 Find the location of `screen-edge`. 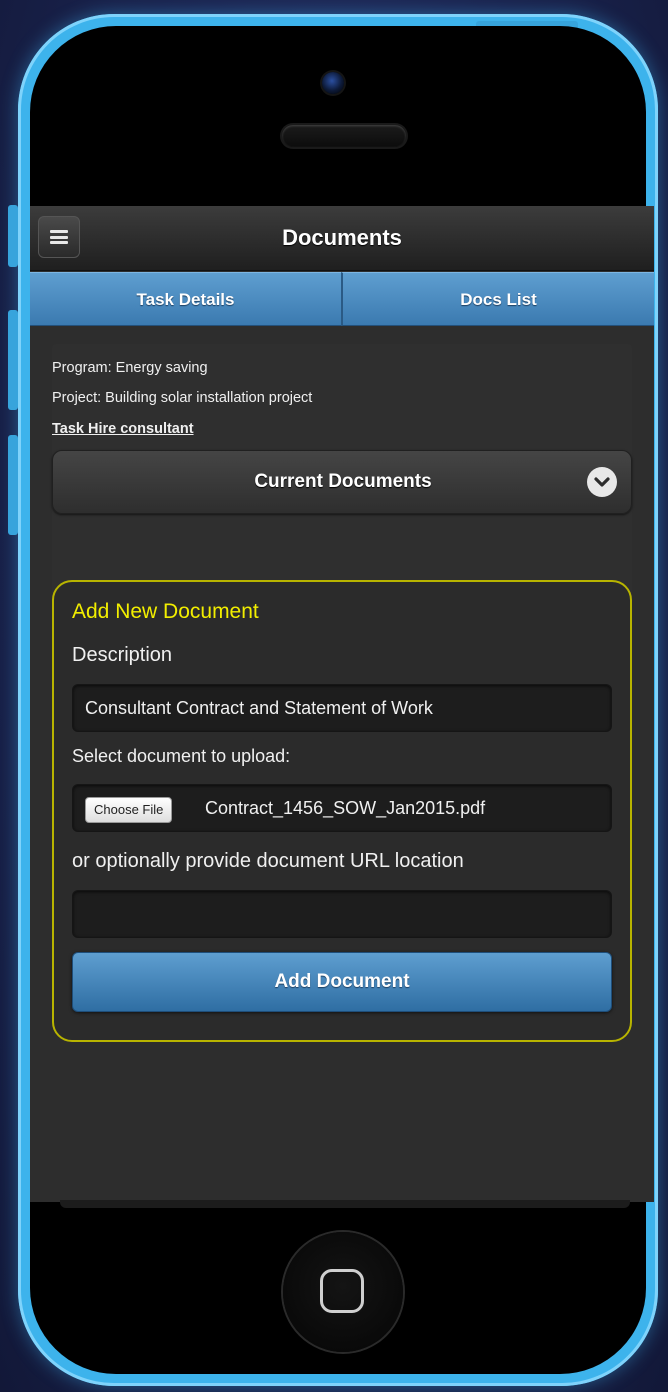

screen-edge is located at coordinates (345, 1204).